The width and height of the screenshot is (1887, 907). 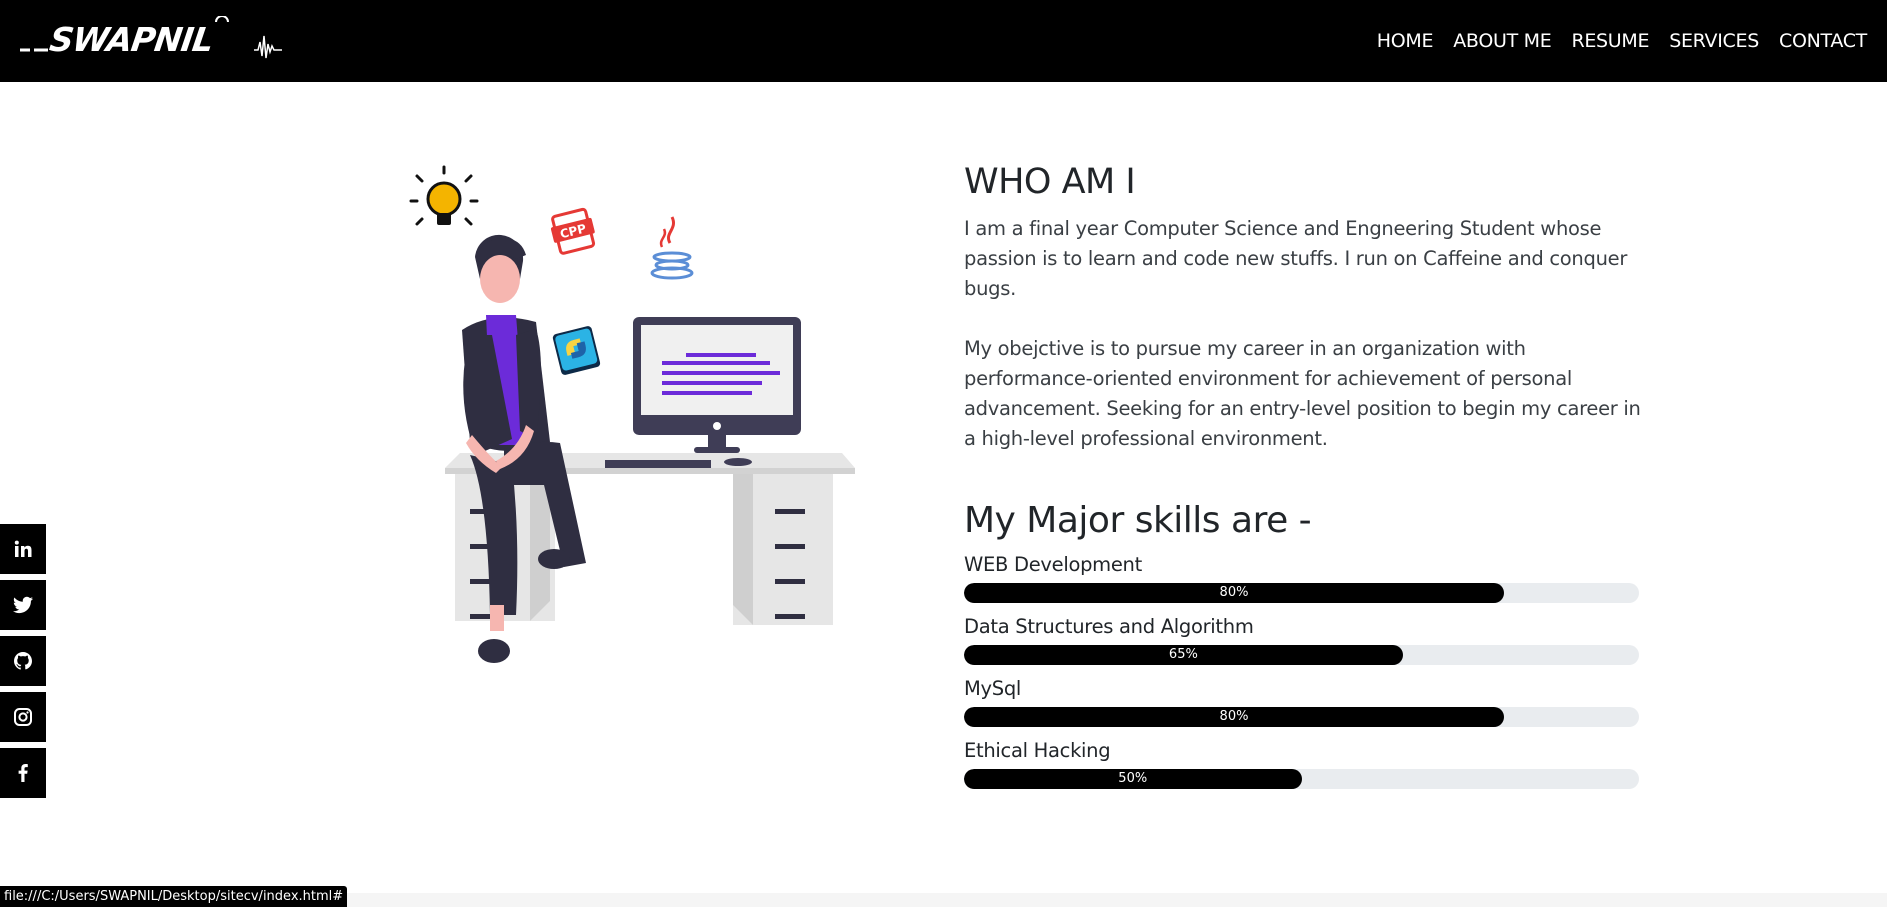 I want to click on developer-illustration: CPP, so click(x=635, y=420).